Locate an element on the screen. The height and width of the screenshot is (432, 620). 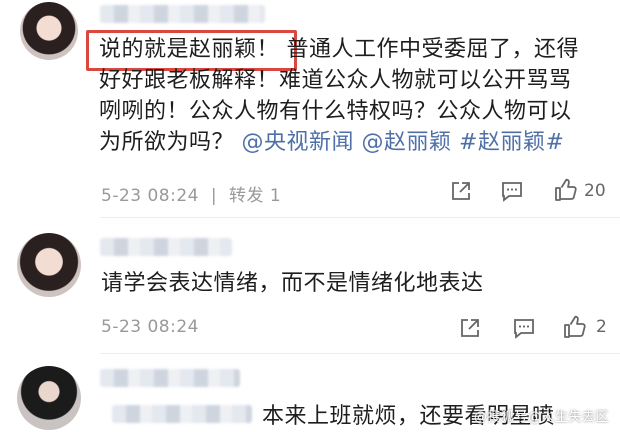
comment-meta: 5-23 08:24 is located at coordinates (150, 327).